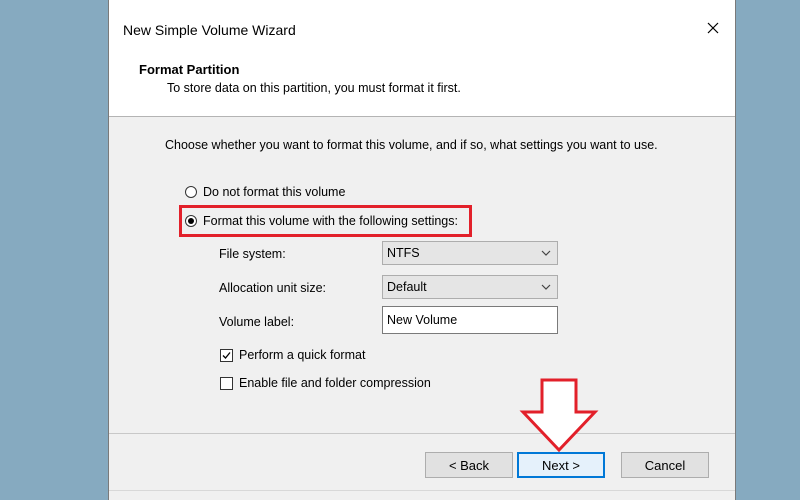 The width and height of the screenshot is (800, 500). What do you see at coordinates (422, 29) in the screenshot?
I see `title-bar: New Simple Volume Wizard` at bounding box center [422, 29].